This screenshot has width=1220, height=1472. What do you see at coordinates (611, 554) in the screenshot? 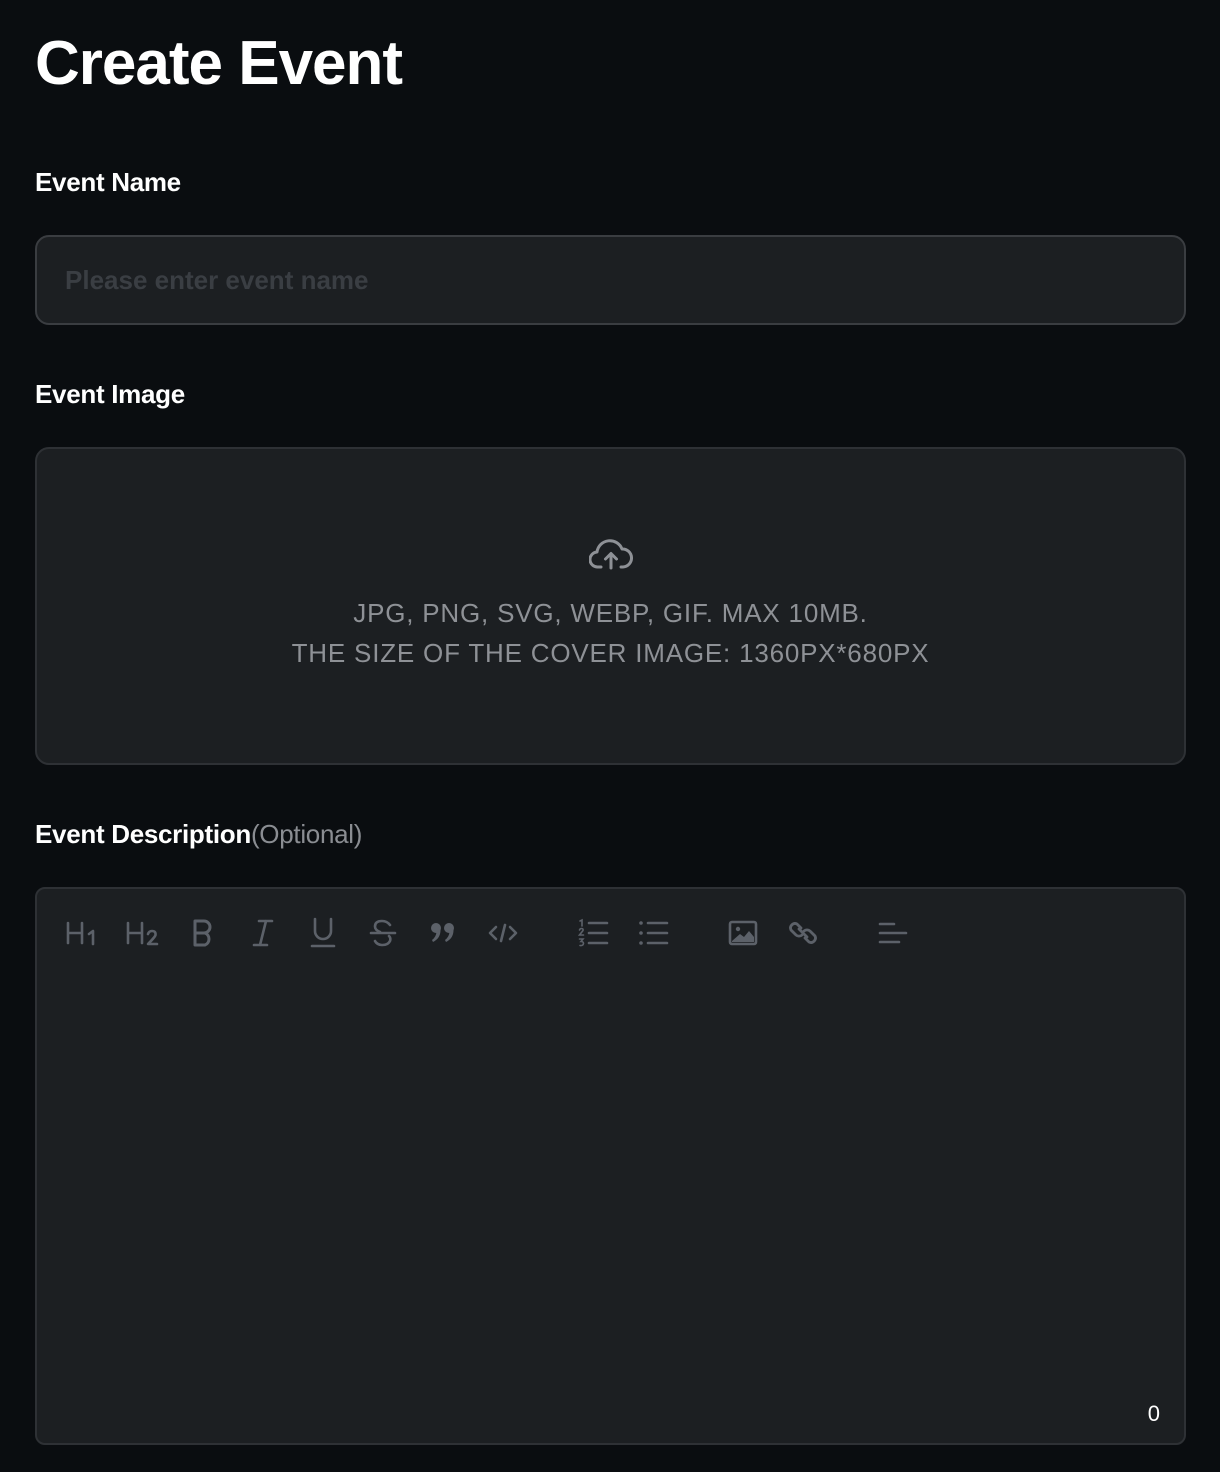
I see `cloud-upload-icon` at bounding box center [611, 554].